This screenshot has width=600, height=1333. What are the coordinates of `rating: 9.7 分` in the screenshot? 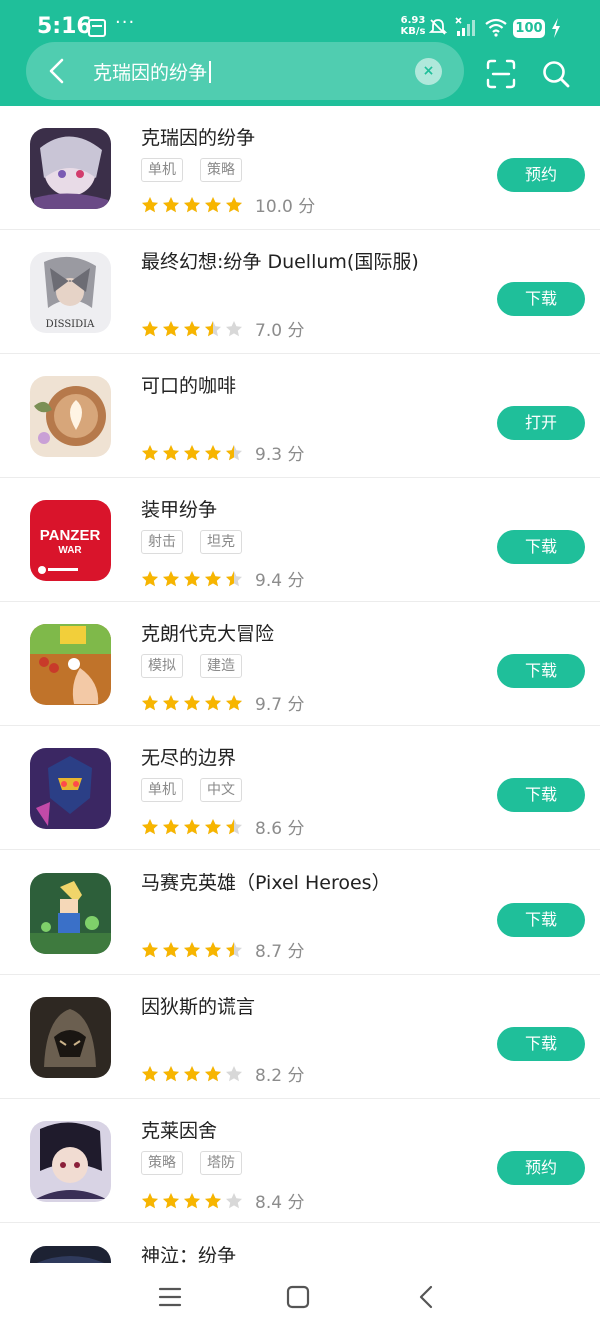 It's located at (222, 702).